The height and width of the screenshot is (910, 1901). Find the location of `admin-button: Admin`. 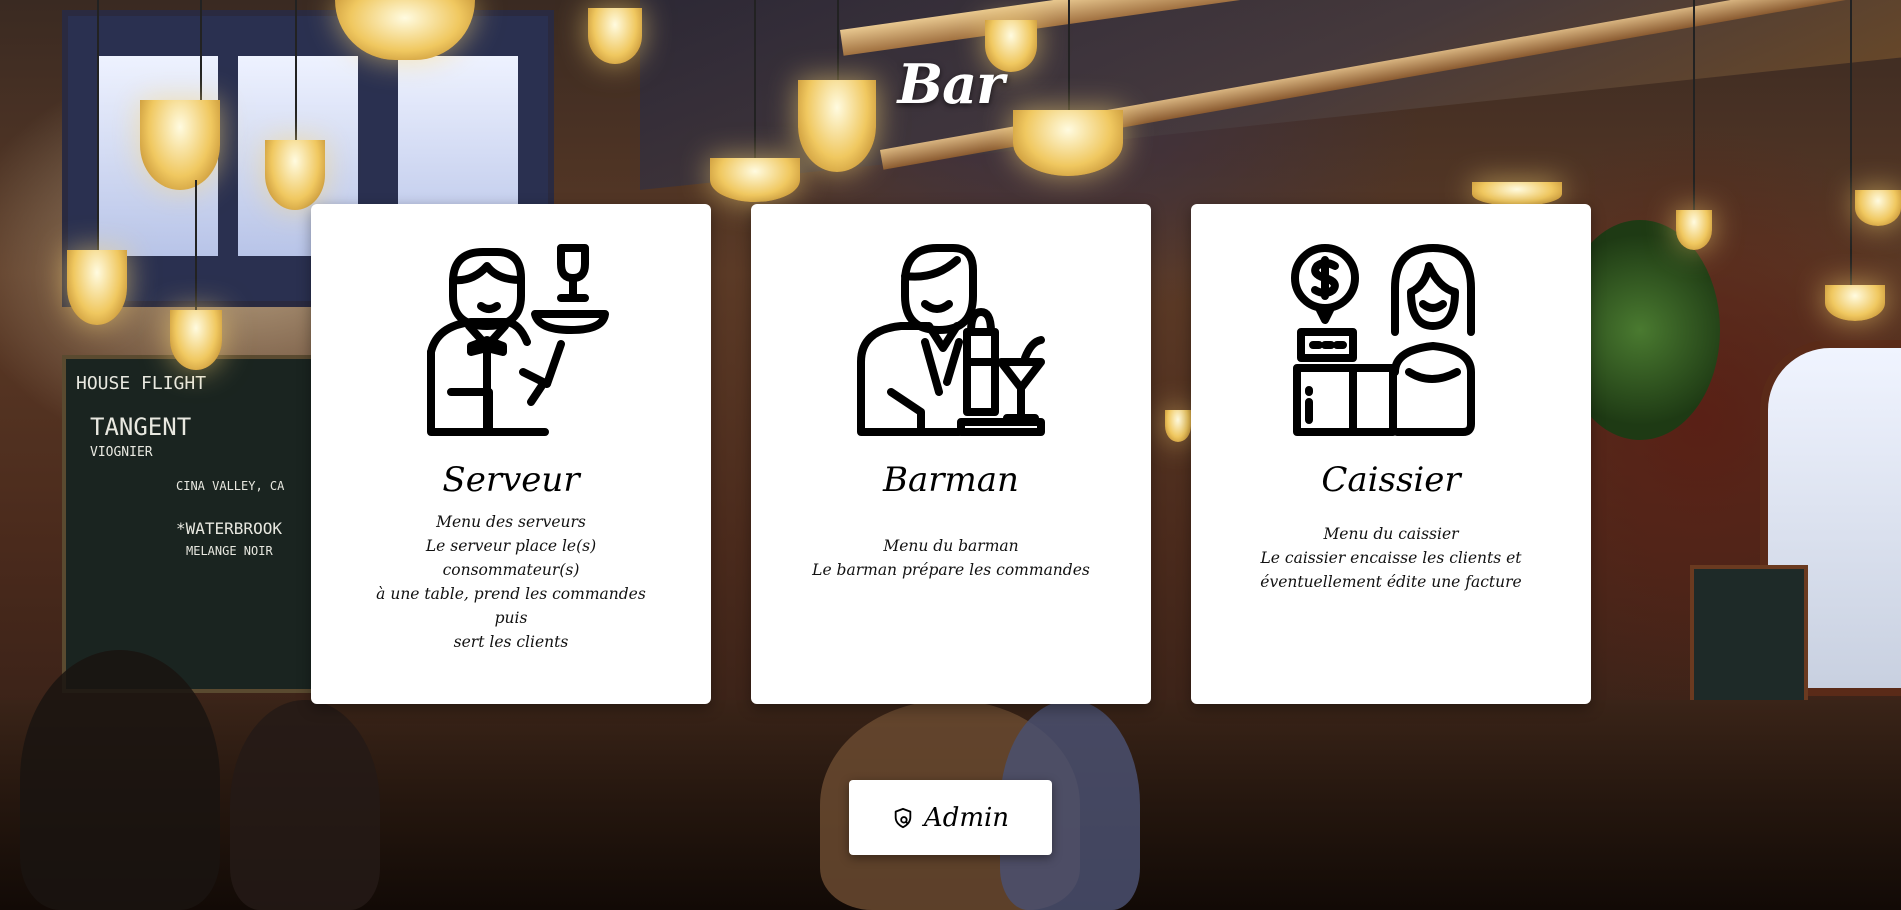

admin-button: Admin is located at coordinates (950, 817).